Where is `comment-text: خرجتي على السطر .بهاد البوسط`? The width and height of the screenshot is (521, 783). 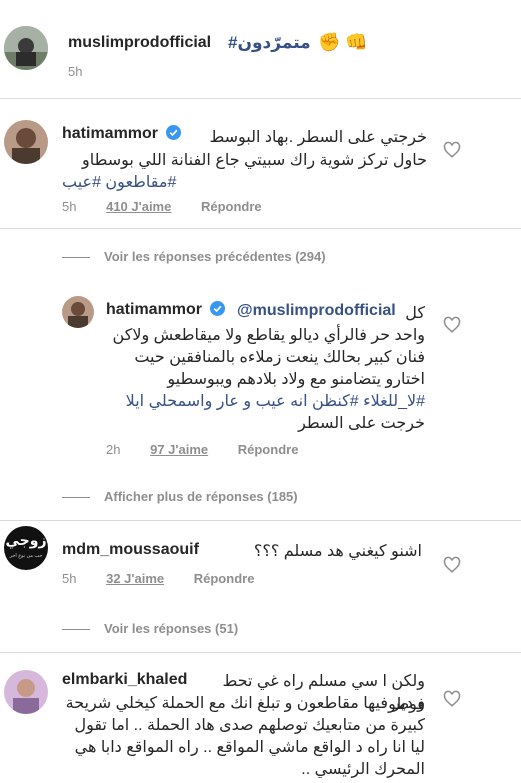
comment-text: خرجتي على السطر .بهاد البوسط is located at coordinates (318, 137).